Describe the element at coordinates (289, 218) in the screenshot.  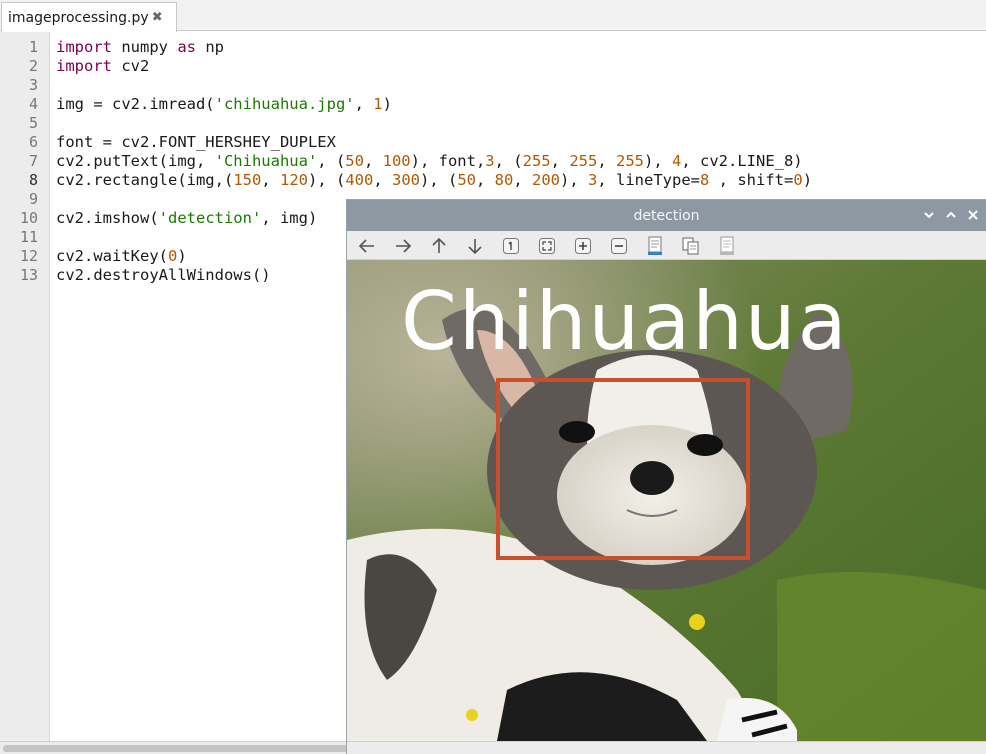
I see `code-token: , img)` at that location.